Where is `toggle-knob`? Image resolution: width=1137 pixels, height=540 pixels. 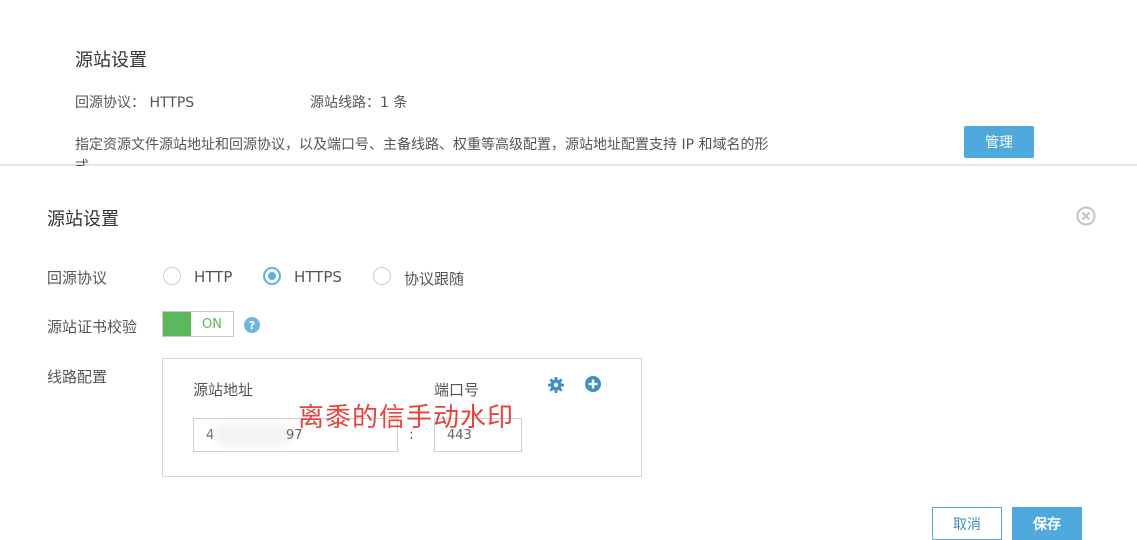
toggle-knob is located at coordinates (177, 324).